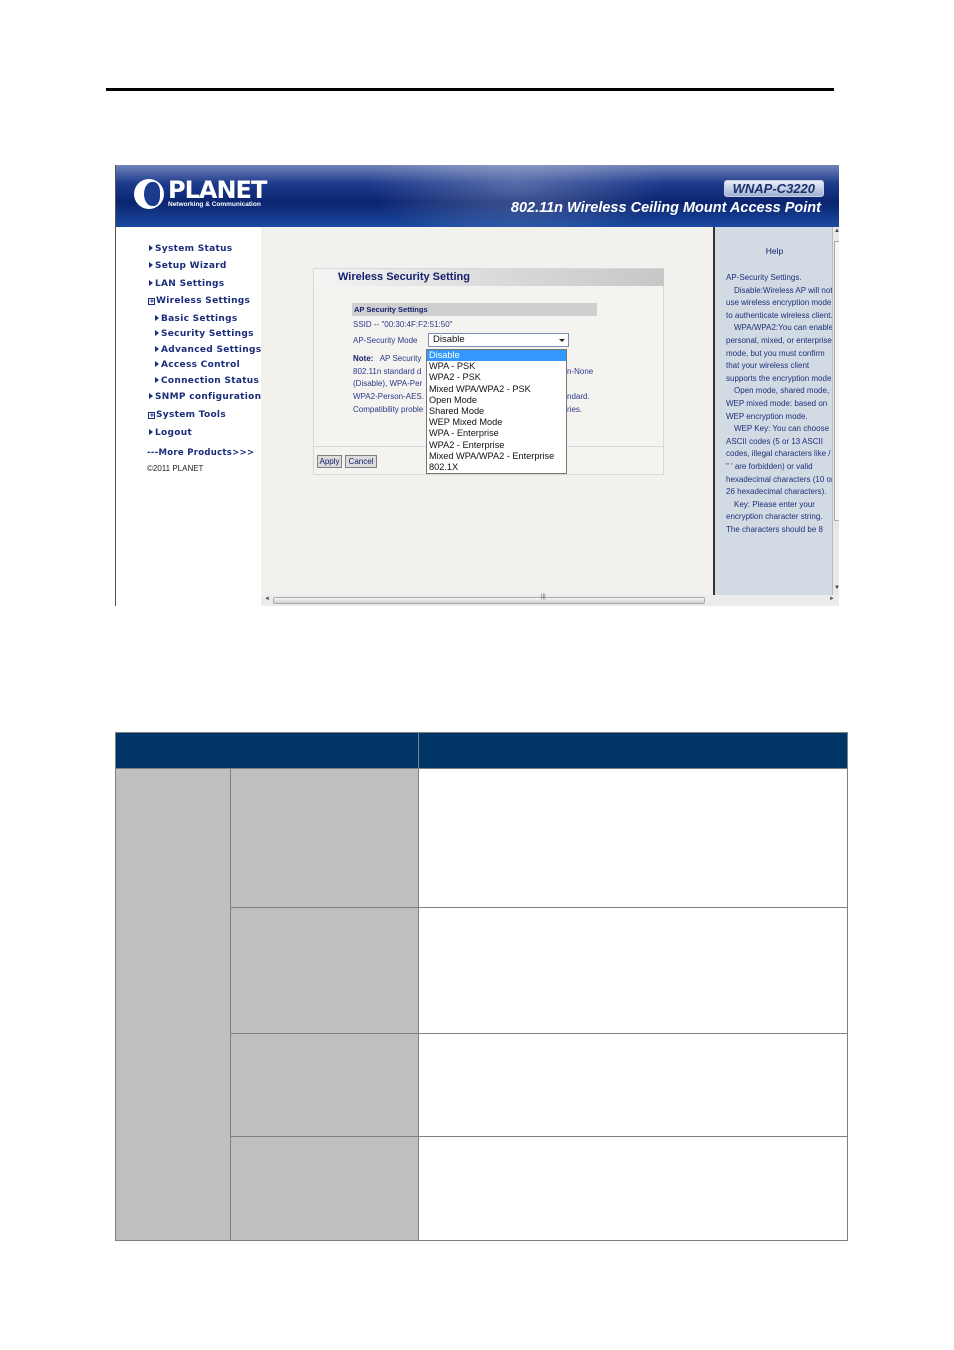 This screenshot has width=954, height=1350. What do you see at coordinates (496, 400) in the screenshot?
I see `dropdown-option: Open Mode` at bounding box center [496, 400].